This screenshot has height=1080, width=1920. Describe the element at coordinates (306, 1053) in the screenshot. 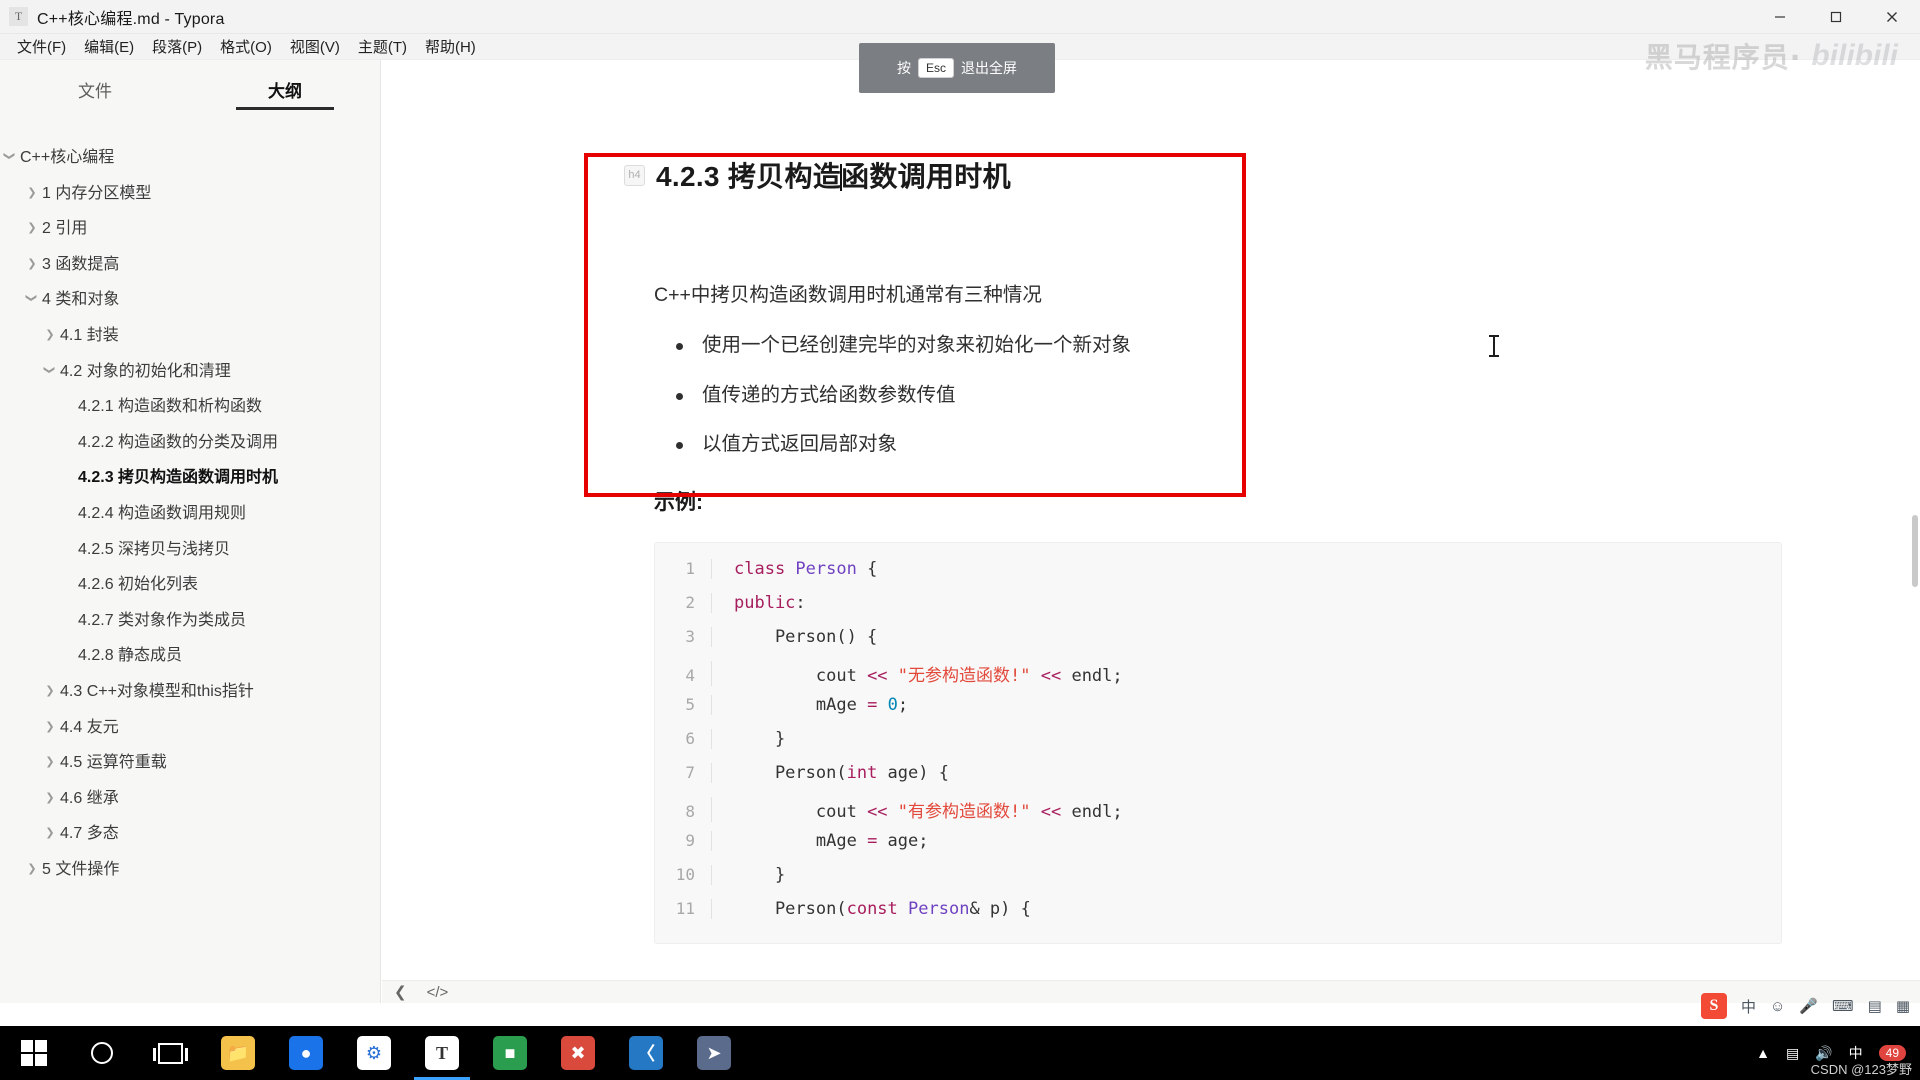

I see `browser-app: ●` at that location.